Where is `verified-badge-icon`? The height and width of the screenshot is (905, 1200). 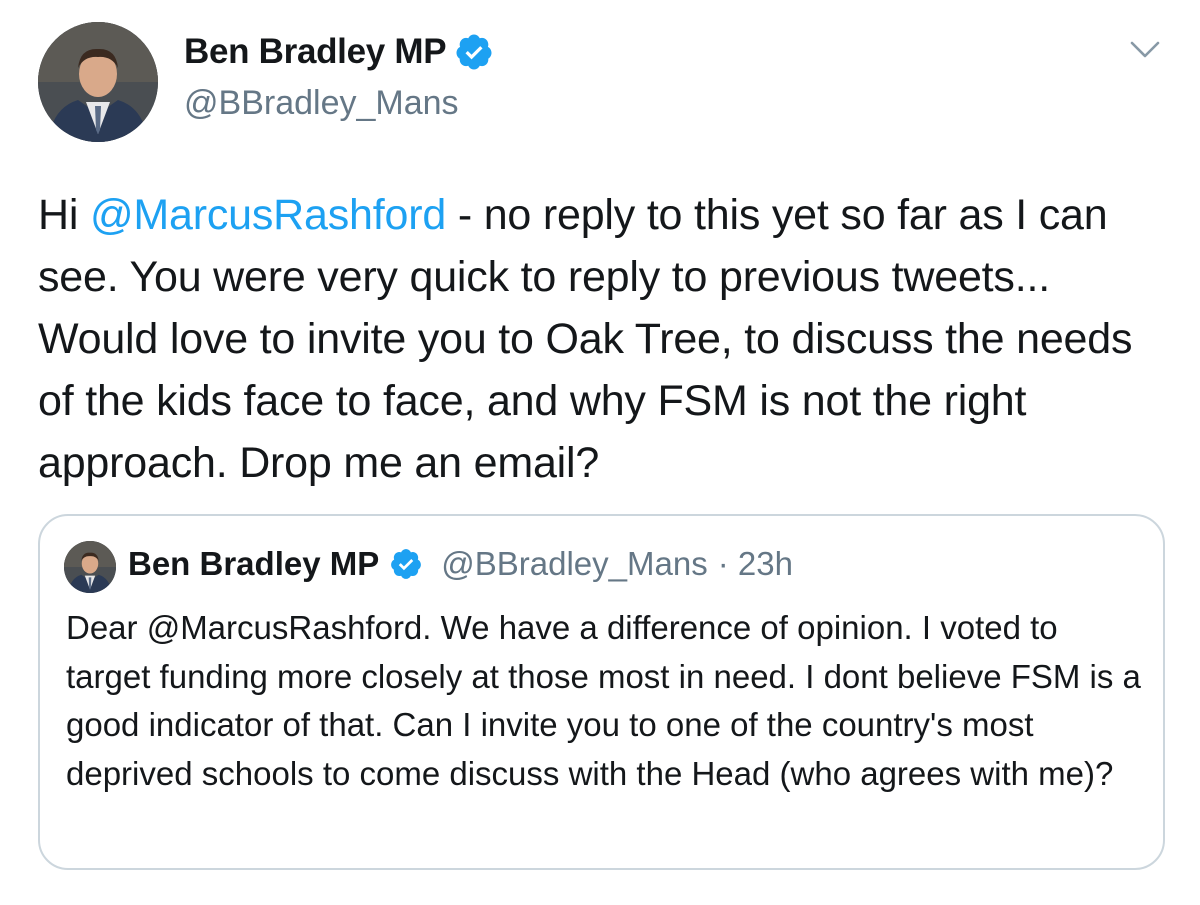 verified-badge-icon is located at coordinates (474, 52).